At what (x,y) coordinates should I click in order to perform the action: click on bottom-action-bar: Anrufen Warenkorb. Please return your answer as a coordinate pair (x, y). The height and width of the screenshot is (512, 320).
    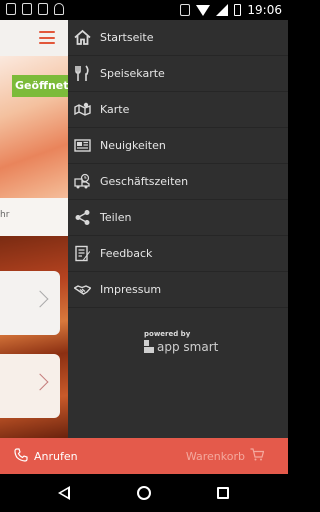
    Looking at the image, I should click on (144, 456).